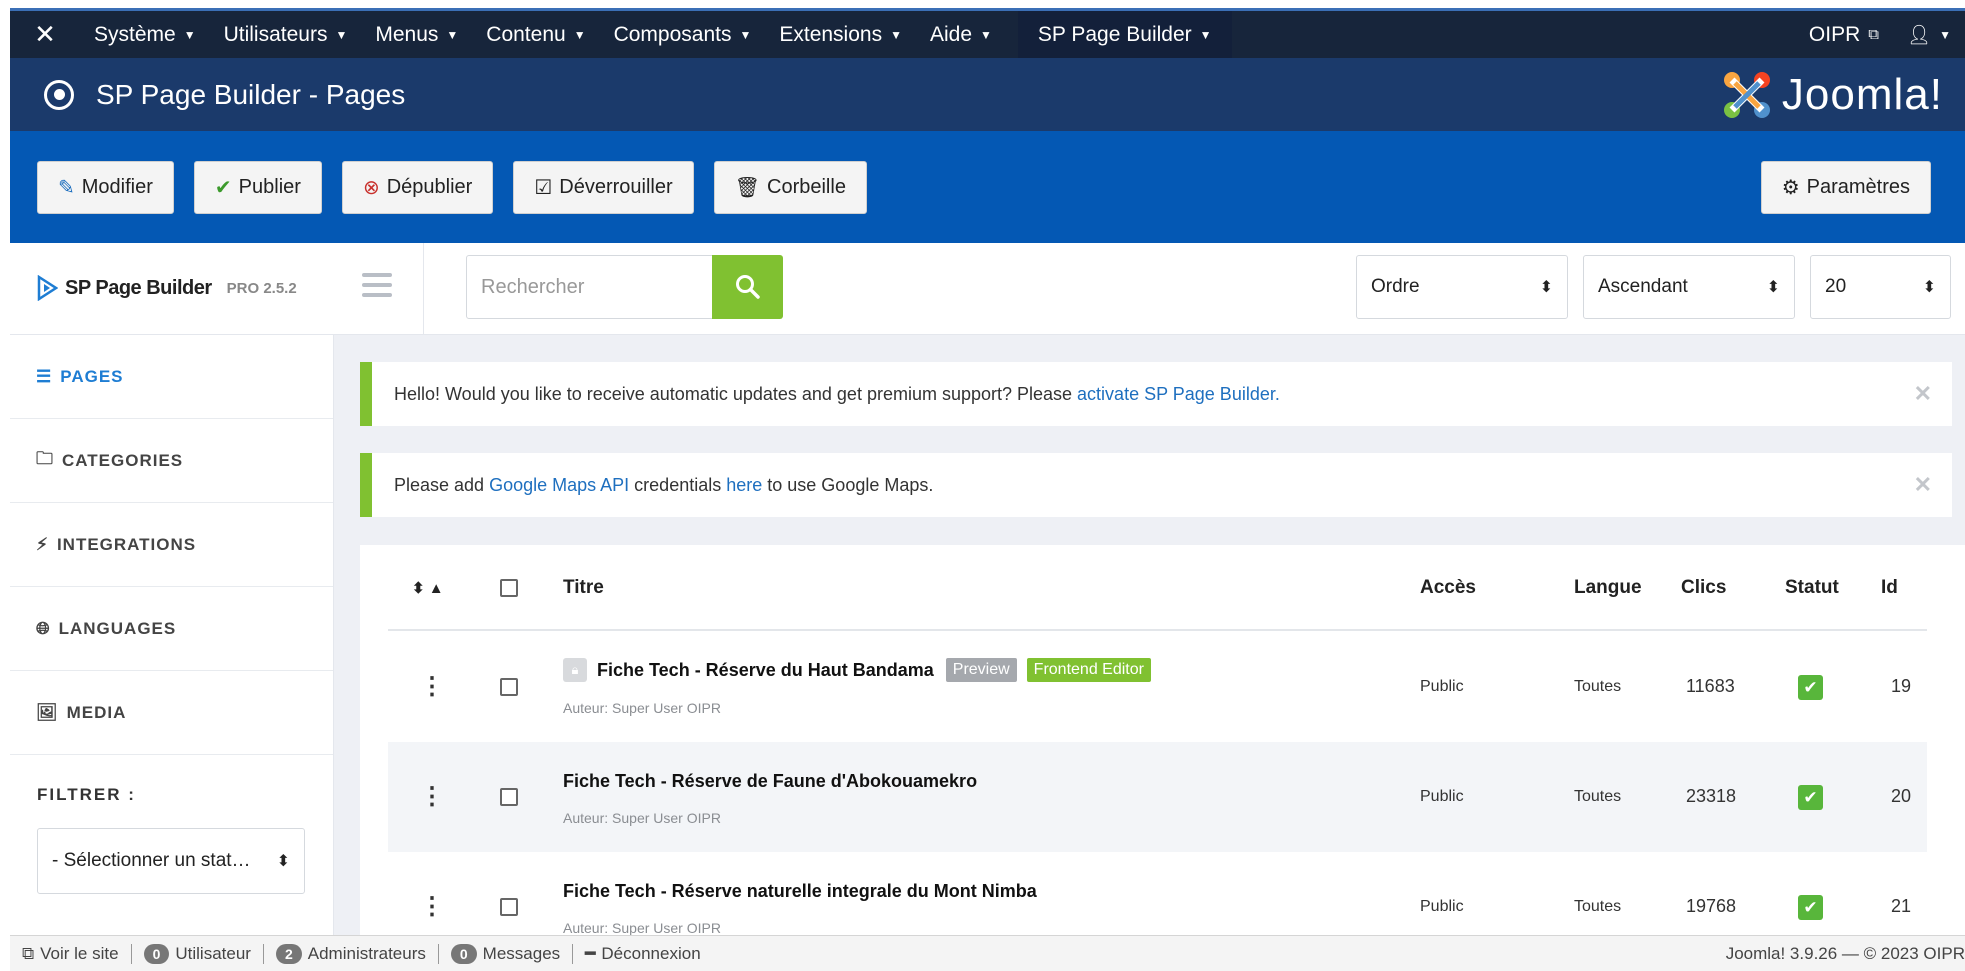  Describe the element at coordinates (1844, 34) in the screenshot. I see `site-link: OIPR ⧉` at that location.